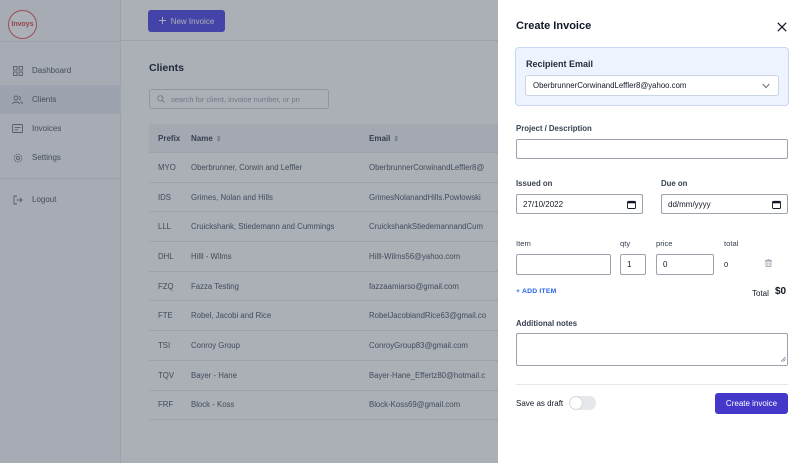 The width and height of the screenshot is (806, 463). I want to click on chevron-down-icon, so click(766, 86).